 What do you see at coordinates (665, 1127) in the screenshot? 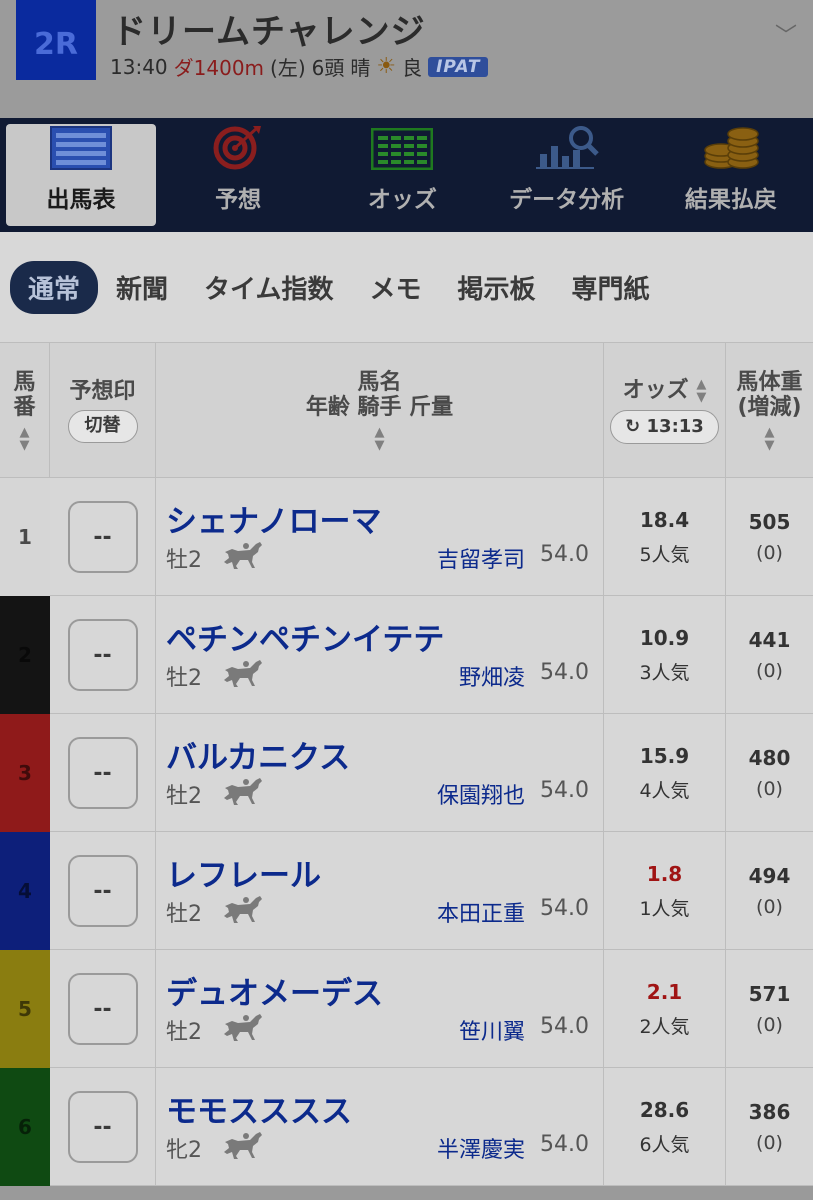
I see `odds-cell: 28.6 6人気` at bounding box center [665, 1127].